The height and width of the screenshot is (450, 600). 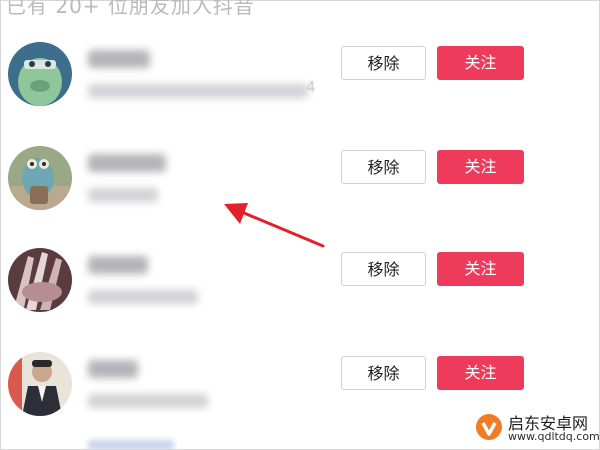 I want to click on friends-joined-header: 已有 20+ 位朋友加入抖音, so click(x=130, y=9).